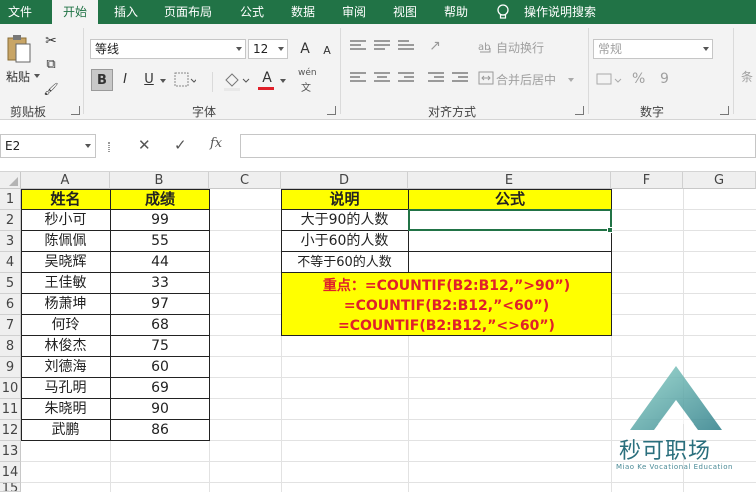 The image size is (756, 492). What do you see at coordinates (510, 220) in the screenshot?
I see `active-cell-selection` at bounding box center [510, 220].